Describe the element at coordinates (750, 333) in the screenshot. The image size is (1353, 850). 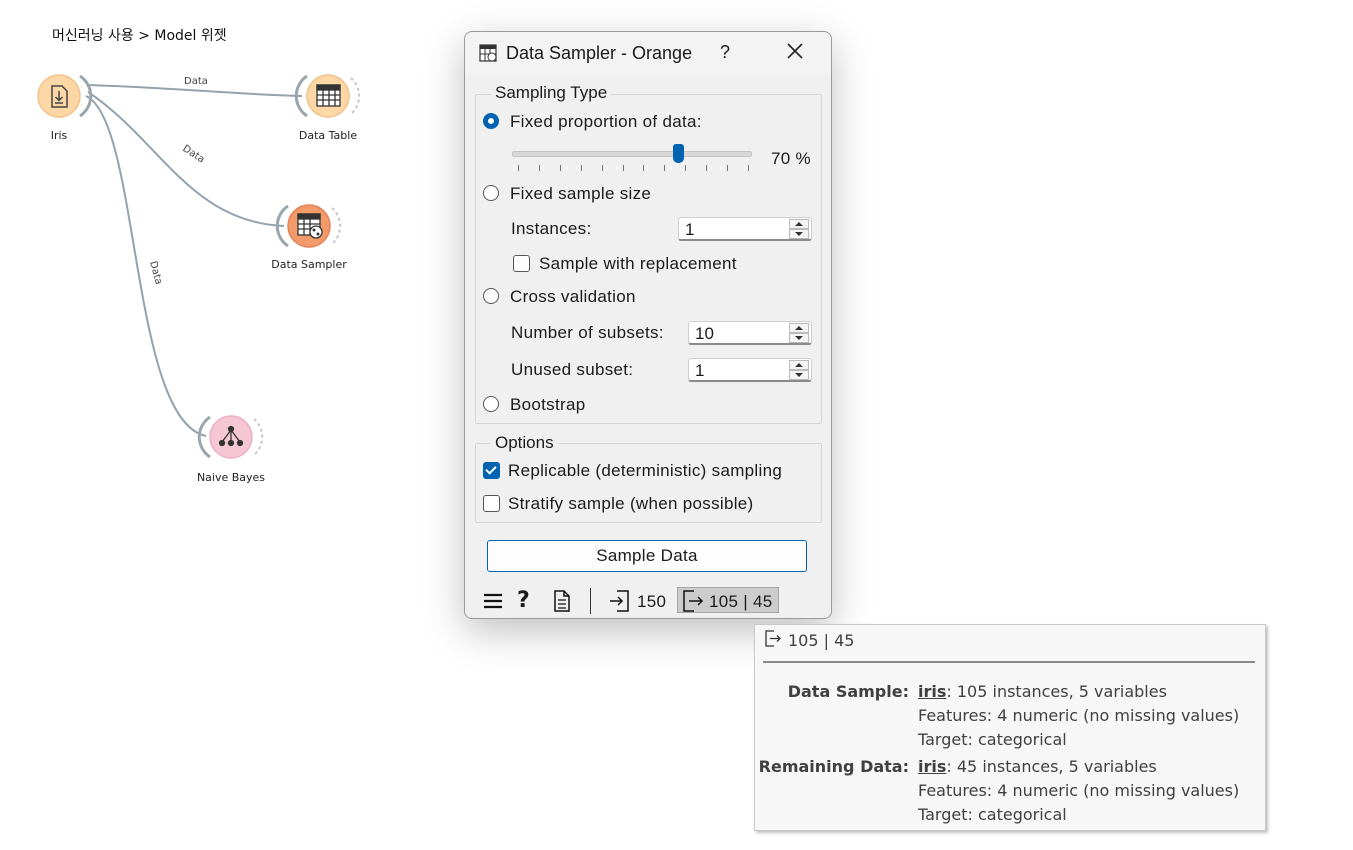
I see `subsets-spinbox: 10` at that location.